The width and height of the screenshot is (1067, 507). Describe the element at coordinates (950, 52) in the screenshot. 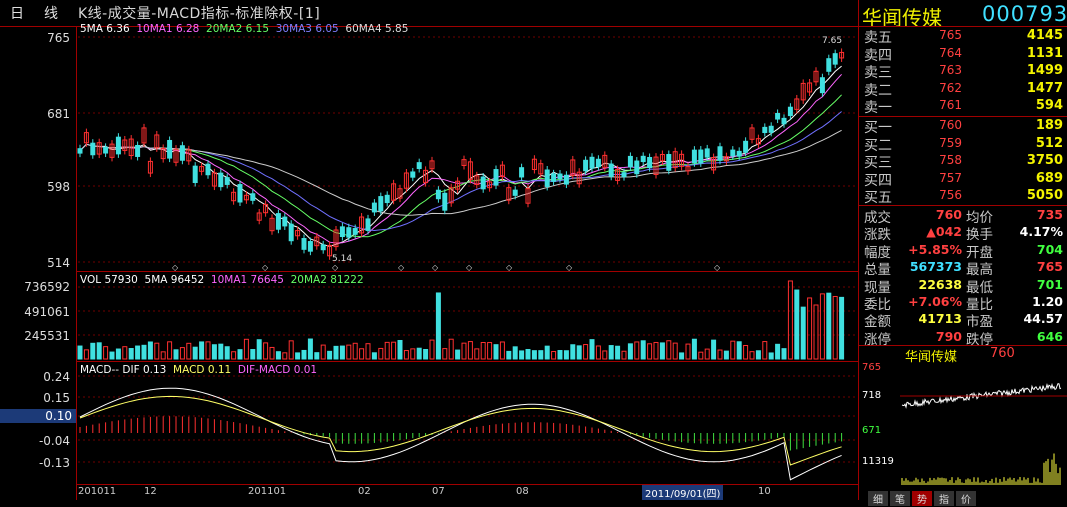

I see `orderbook-price: 764` at that location.